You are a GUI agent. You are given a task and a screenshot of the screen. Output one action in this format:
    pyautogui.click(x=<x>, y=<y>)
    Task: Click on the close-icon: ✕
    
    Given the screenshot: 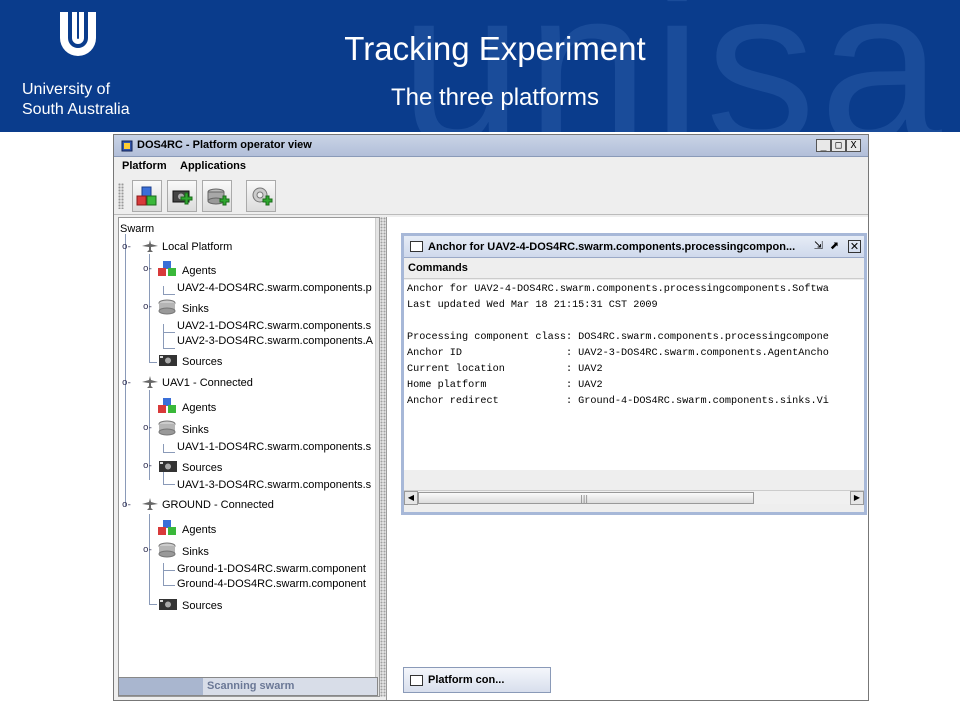 What is the action you would take?
    pyautogui.click(x=854, y=246)
    